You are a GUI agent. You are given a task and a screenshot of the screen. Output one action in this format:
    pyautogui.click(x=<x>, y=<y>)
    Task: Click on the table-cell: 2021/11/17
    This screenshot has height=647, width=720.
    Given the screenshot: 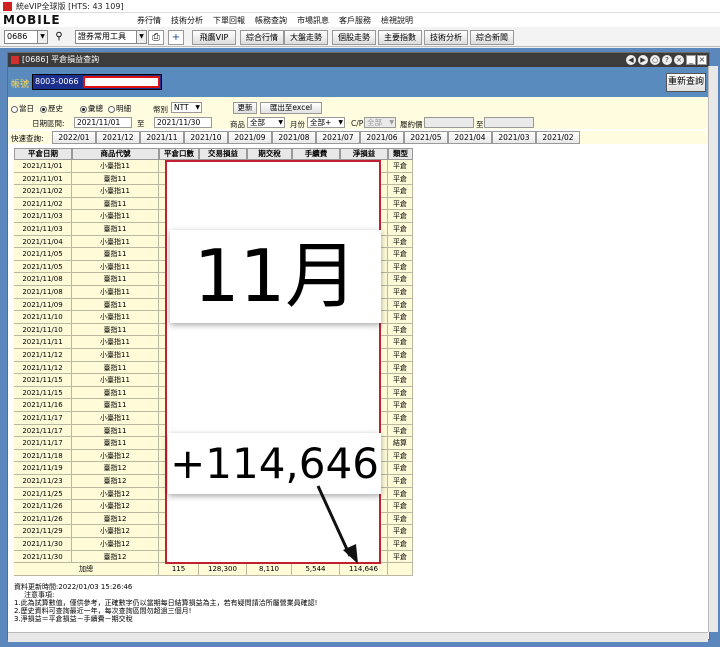 What is the action you would take?
    pyautogui.click(x=43, y=431)
    